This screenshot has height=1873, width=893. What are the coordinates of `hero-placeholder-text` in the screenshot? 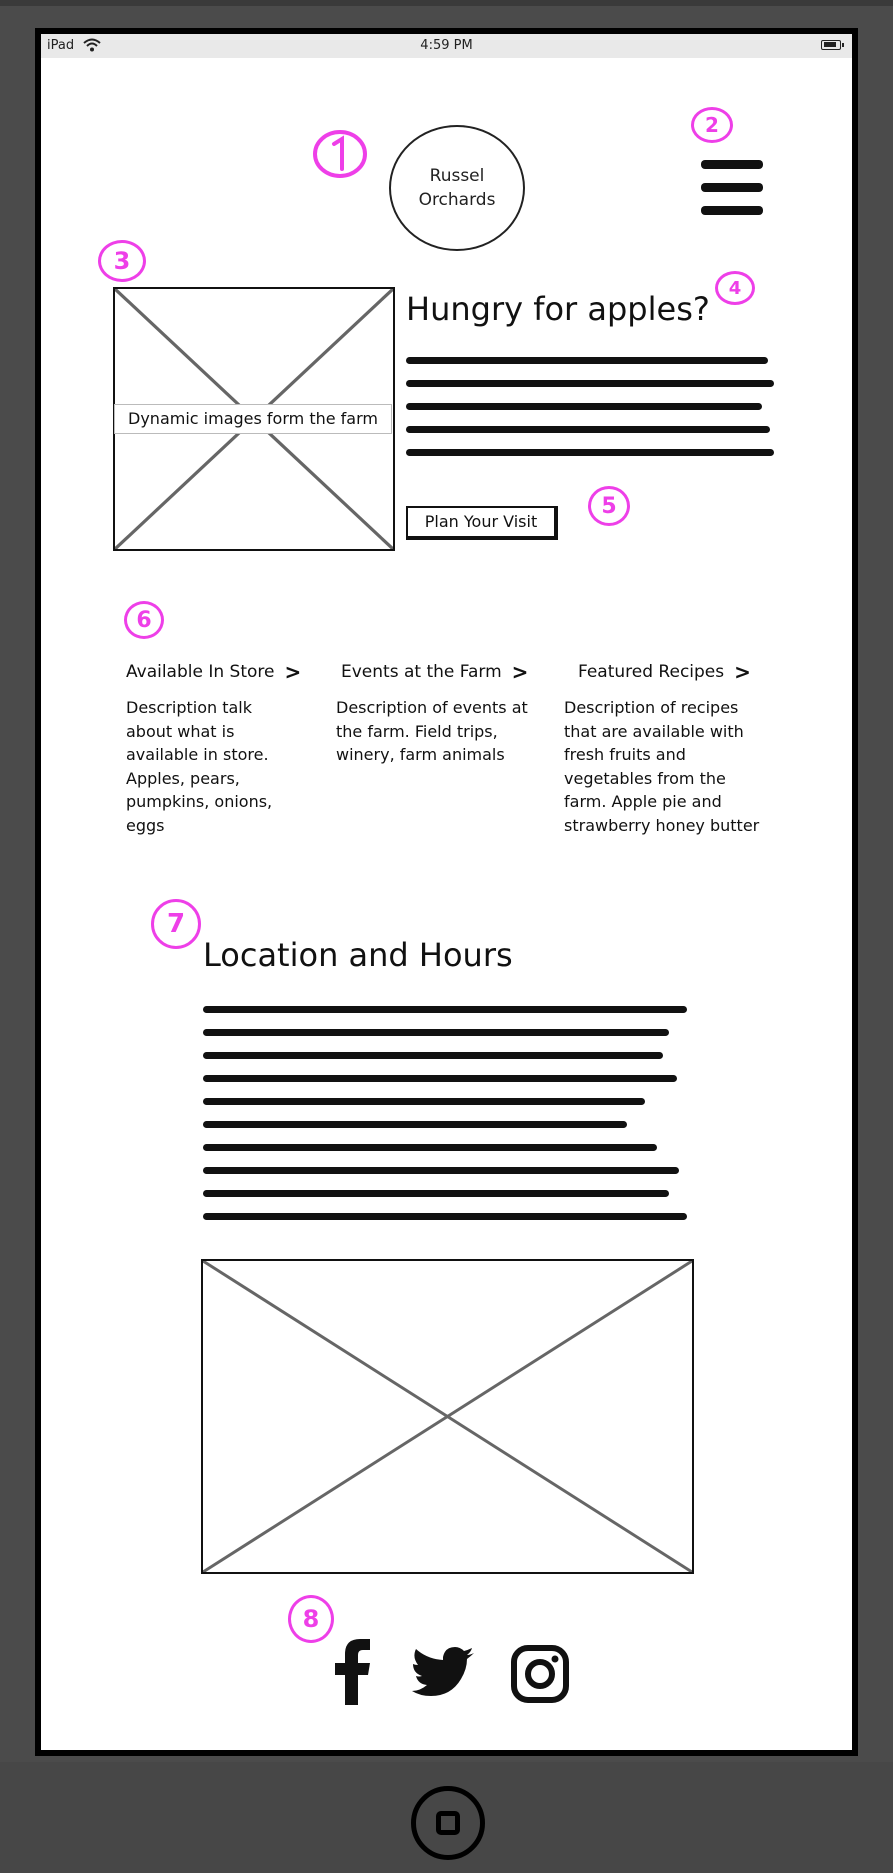 It's located at (591, 410).